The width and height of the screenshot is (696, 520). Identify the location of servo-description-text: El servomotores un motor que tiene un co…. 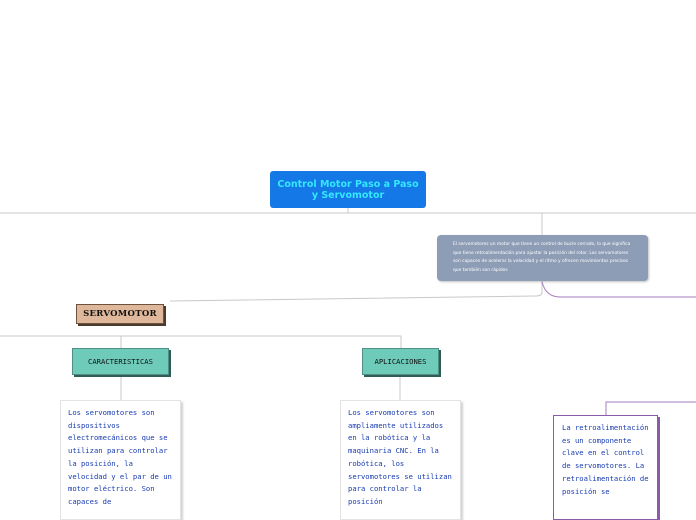
(542, 257).